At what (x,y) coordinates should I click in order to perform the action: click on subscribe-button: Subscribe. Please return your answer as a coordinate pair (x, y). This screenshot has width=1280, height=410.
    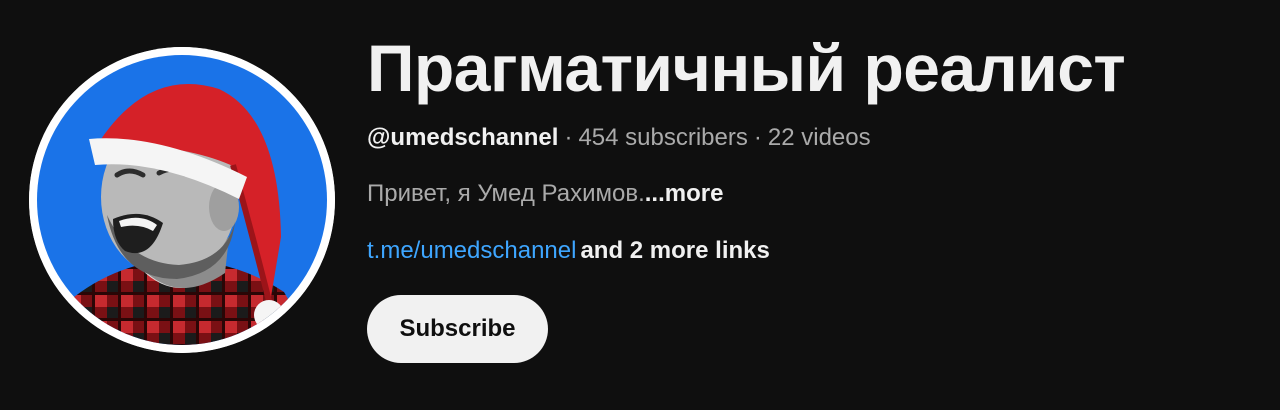
    Looking at the image, I should click on (457, 329).